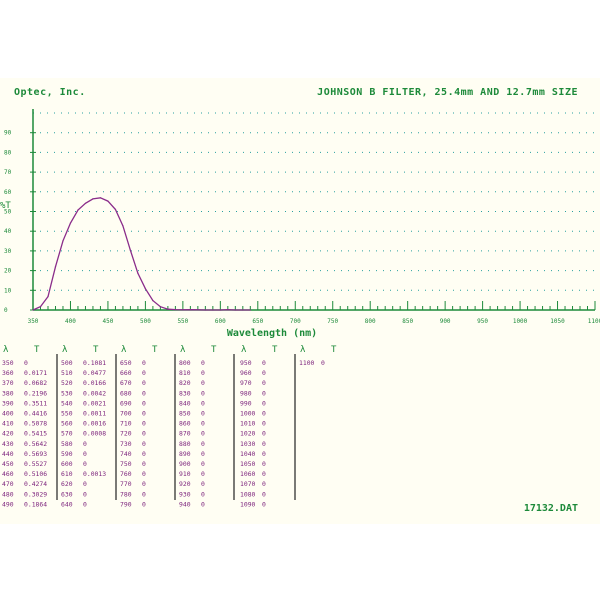 The width and height of the screenshot is (600, 600). Describe the element at coordinates (35, 464) in the screenshot. I see `table-cell-transmission: 0.5527` at that location.